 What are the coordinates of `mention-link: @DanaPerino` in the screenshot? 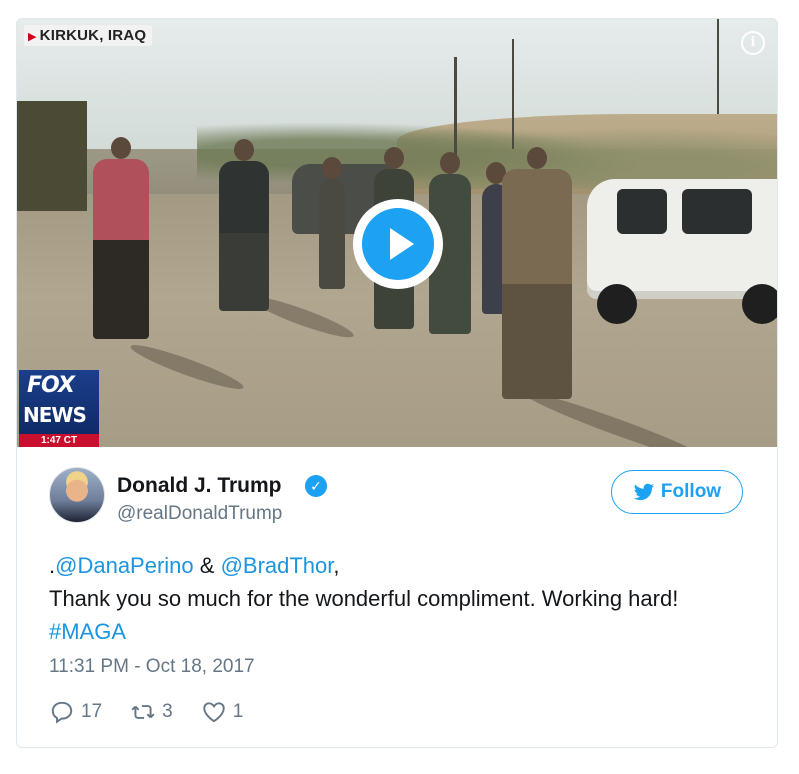 It's located at (124, 565).